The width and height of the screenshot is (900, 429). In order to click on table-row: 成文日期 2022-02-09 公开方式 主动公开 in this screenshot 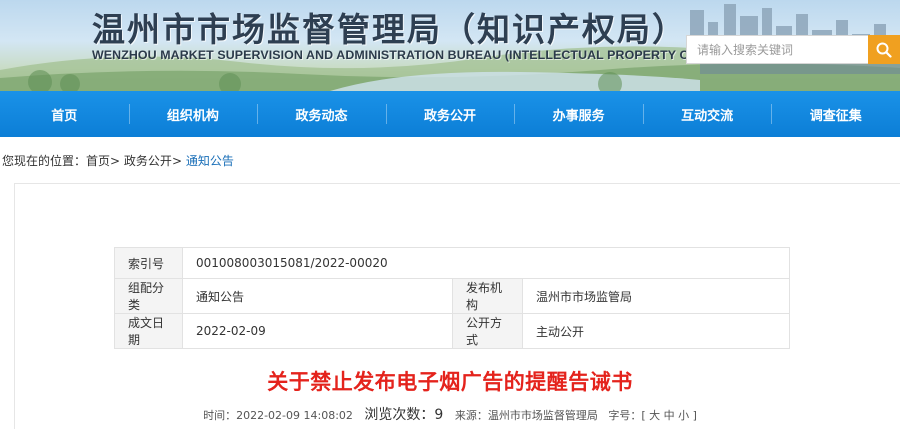, I will do `click(452, 331)`.